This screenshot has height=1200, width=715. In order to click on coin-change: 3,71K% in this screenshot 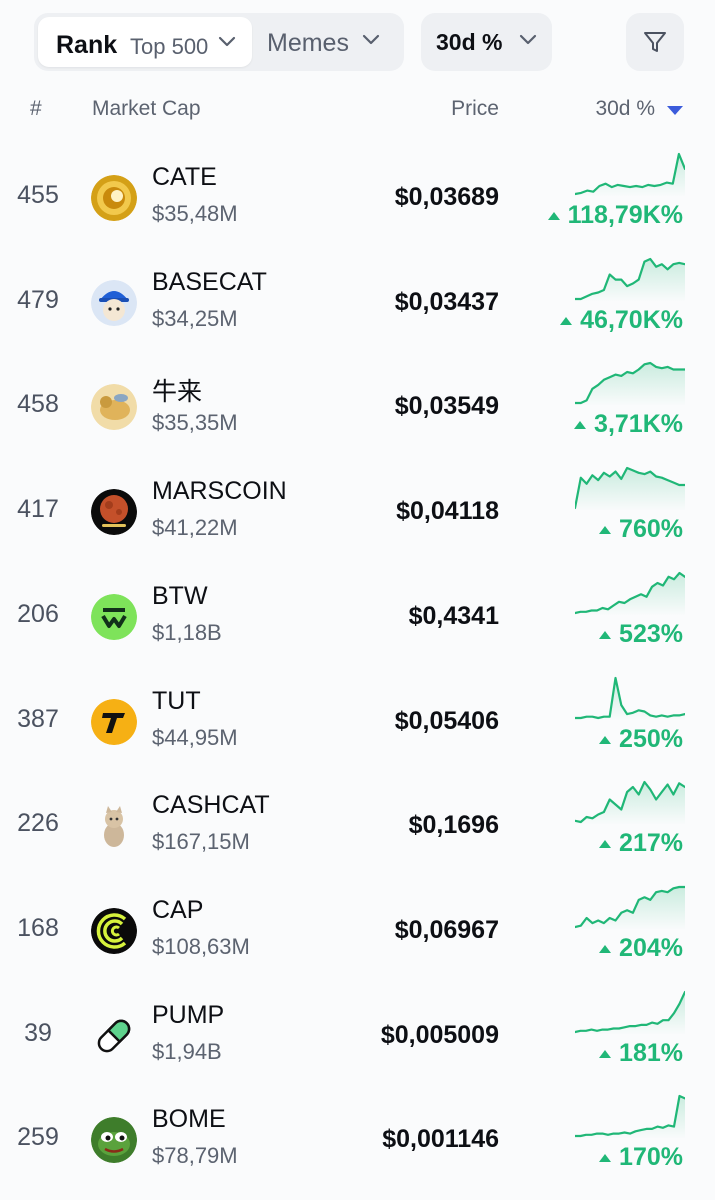, I will do `click(628, 424)`.